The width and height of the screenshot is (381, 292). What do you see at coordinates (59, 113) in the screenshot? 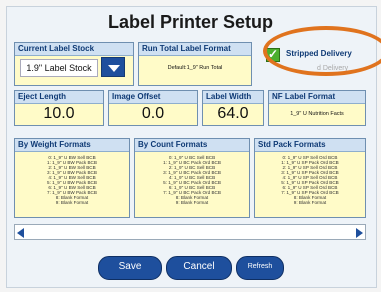
I see `eject-length-value: 10.0` at bounding box center [59, 113].